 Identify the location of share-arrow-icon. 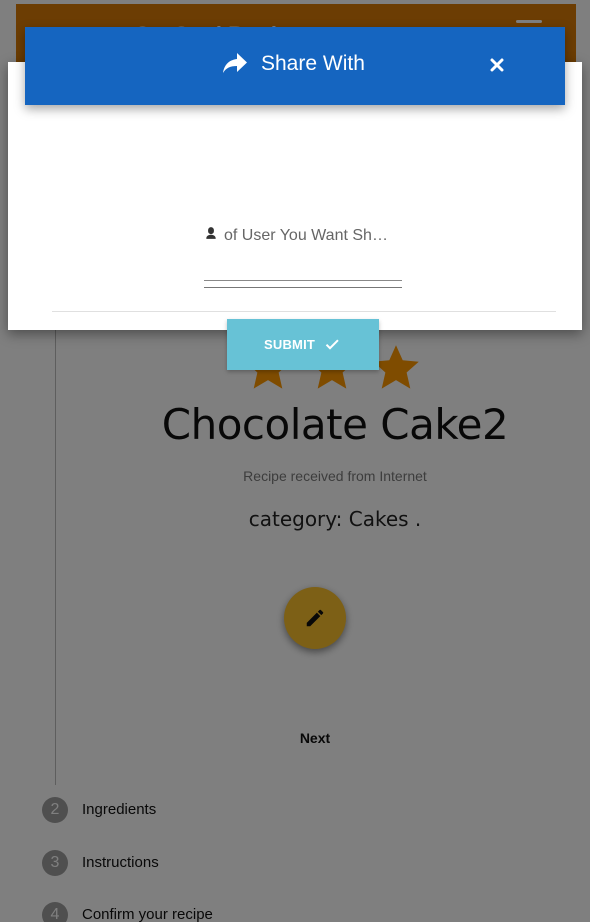
(235, 64).